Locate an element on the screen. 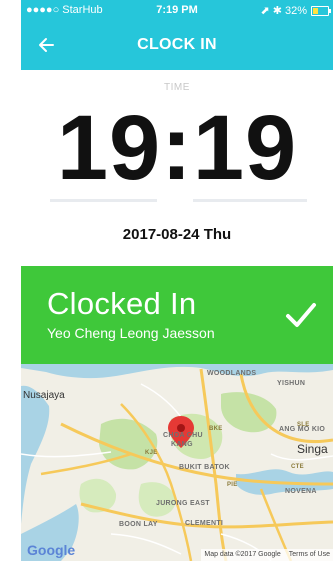  status-bar: ●●●●○ StarHub 7:19 PM ⬈ ✱ 32% is located at coordinates (177, 10).